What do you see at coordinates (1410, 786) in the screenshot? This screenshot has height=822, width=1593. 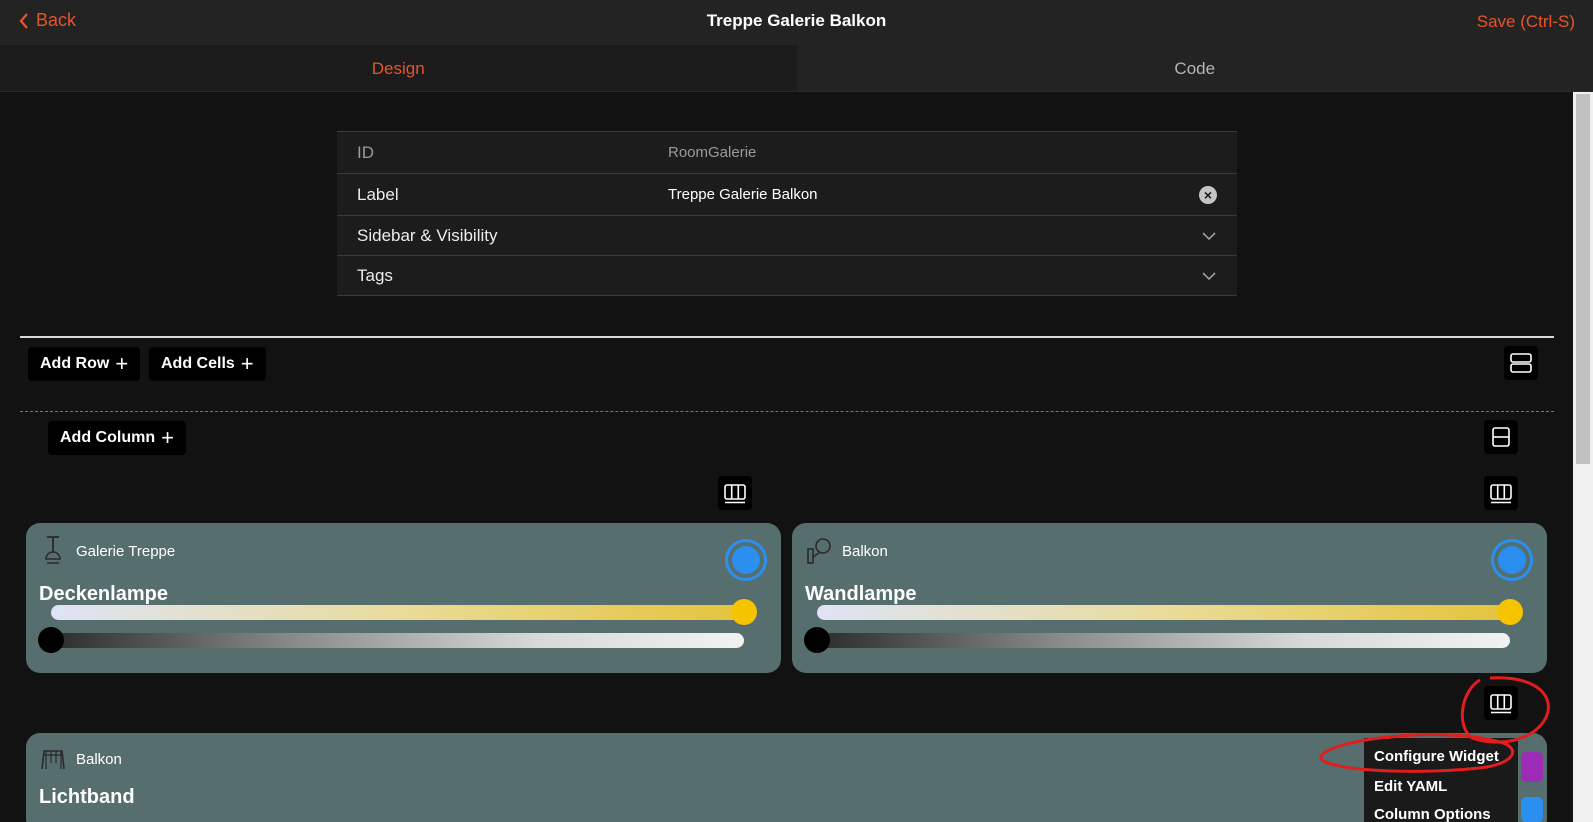 I see `menu-item-edit-yaml: Edit YAML` at bounding box center [1410, 786].